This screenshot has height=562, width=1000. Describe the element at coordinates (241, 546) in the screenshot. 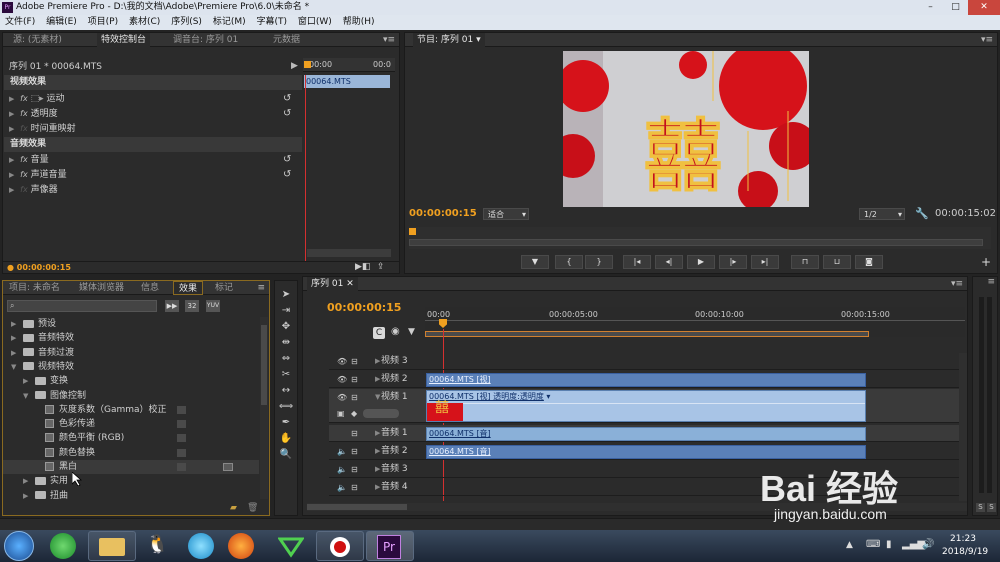

I see `firefox-icon` at that location.